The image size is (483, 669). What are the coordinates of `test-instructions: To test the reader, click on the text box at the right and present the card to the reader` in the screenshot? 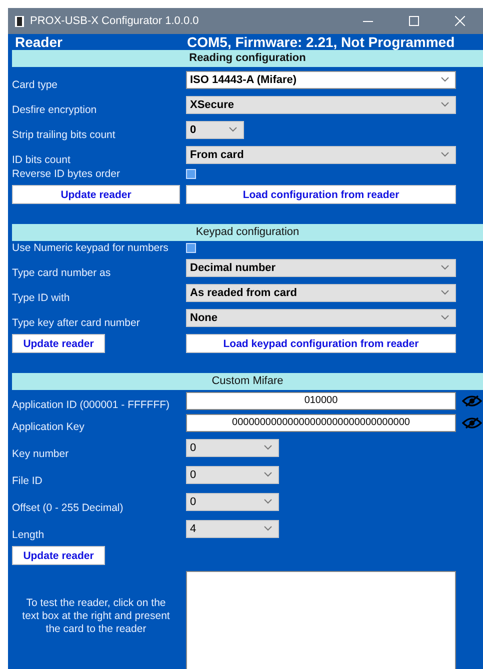 It's located at (96, 616).